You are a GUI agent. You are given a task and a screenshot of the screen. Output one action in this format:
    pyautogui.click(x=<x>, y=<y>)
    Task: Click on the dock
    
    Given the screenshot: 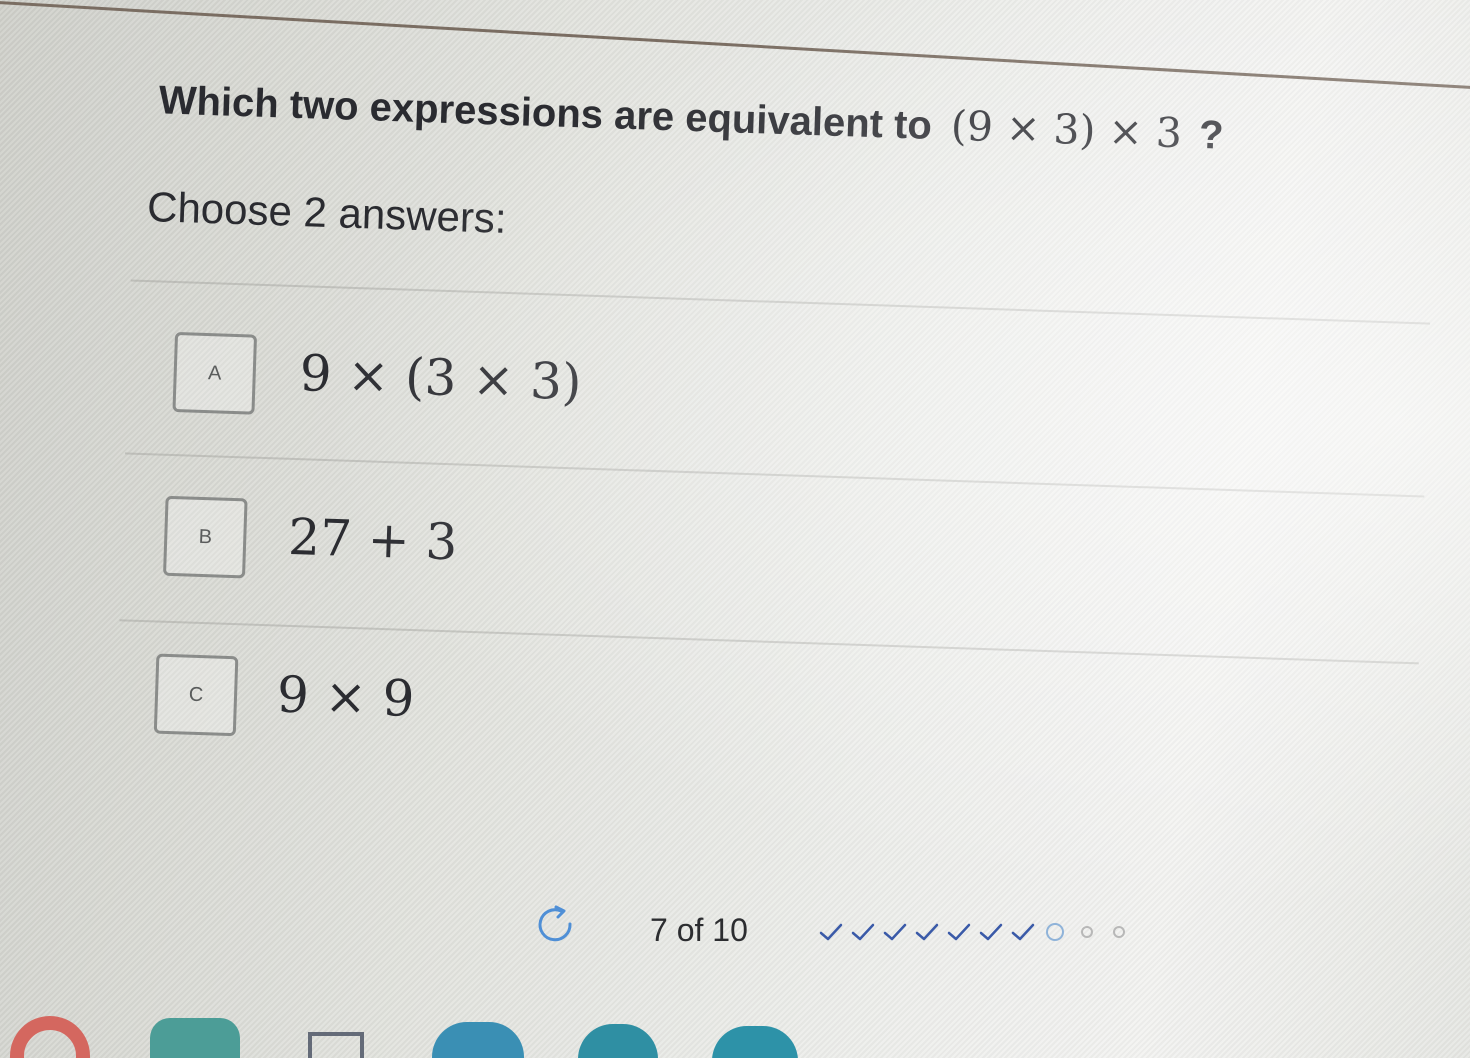 What is the action you would take?
    pyautogui.click(x=735, y=1029)
    